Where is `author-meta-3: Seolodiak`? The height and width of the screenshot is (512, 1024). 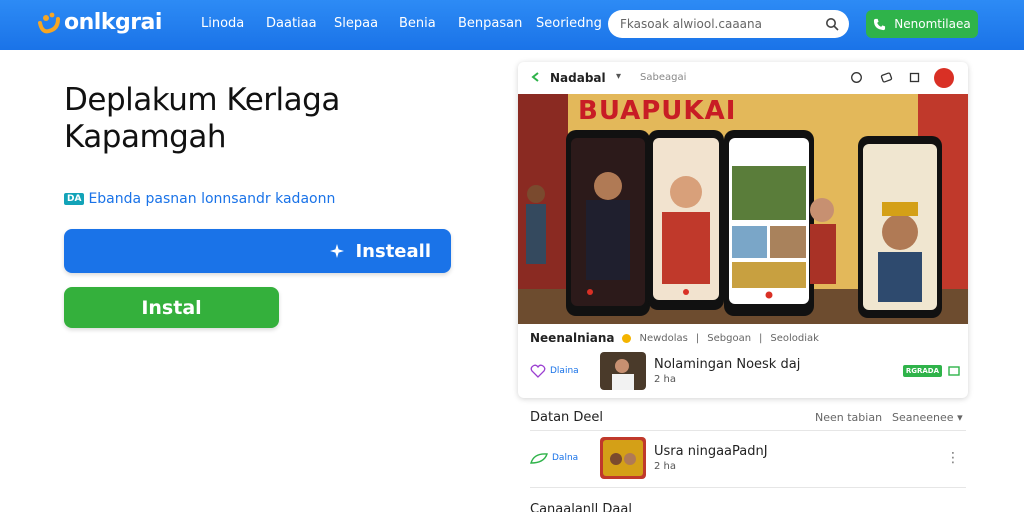 author-meta-3: Seolodiak is located at coordinates (794, 338).